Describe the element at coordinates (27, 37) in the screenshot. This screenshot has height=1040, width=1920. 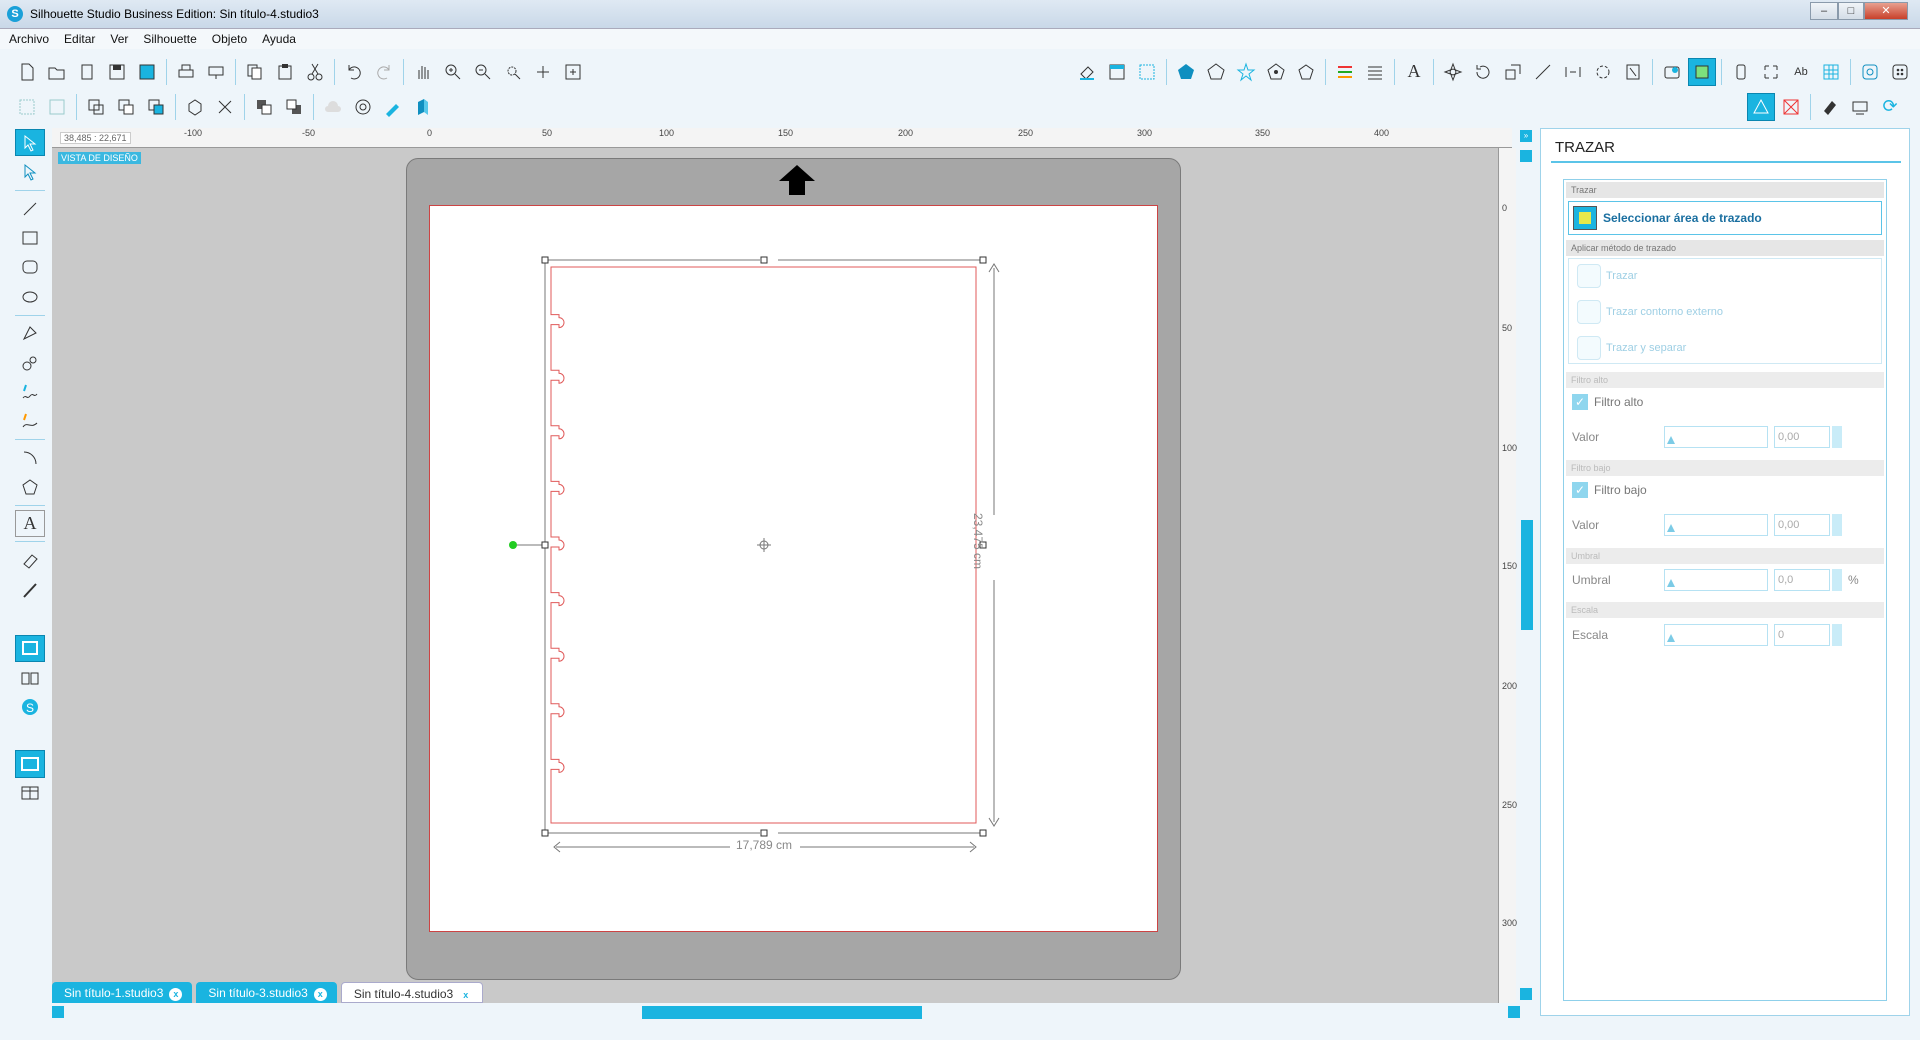
I see `menu-archivo: Archivo` at that location.